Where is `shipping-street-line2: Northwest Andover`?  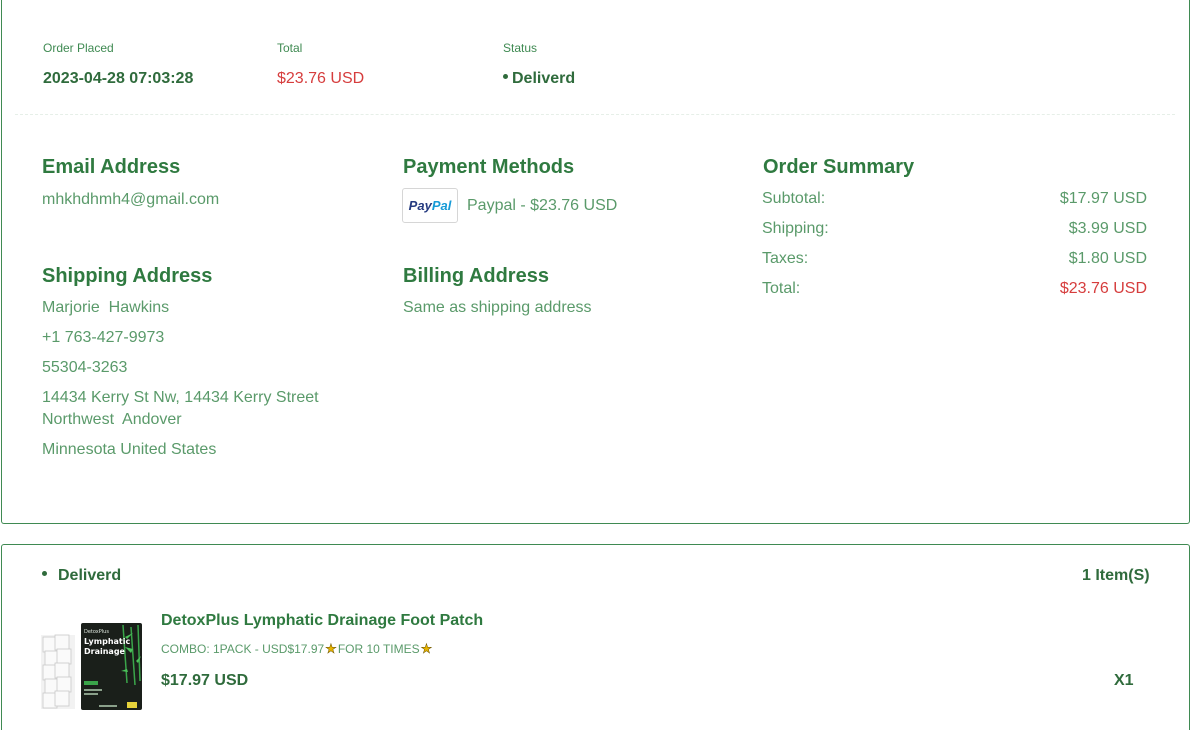 shipping-street-line2: Northwest Andover is located at coordinates (112, 419).